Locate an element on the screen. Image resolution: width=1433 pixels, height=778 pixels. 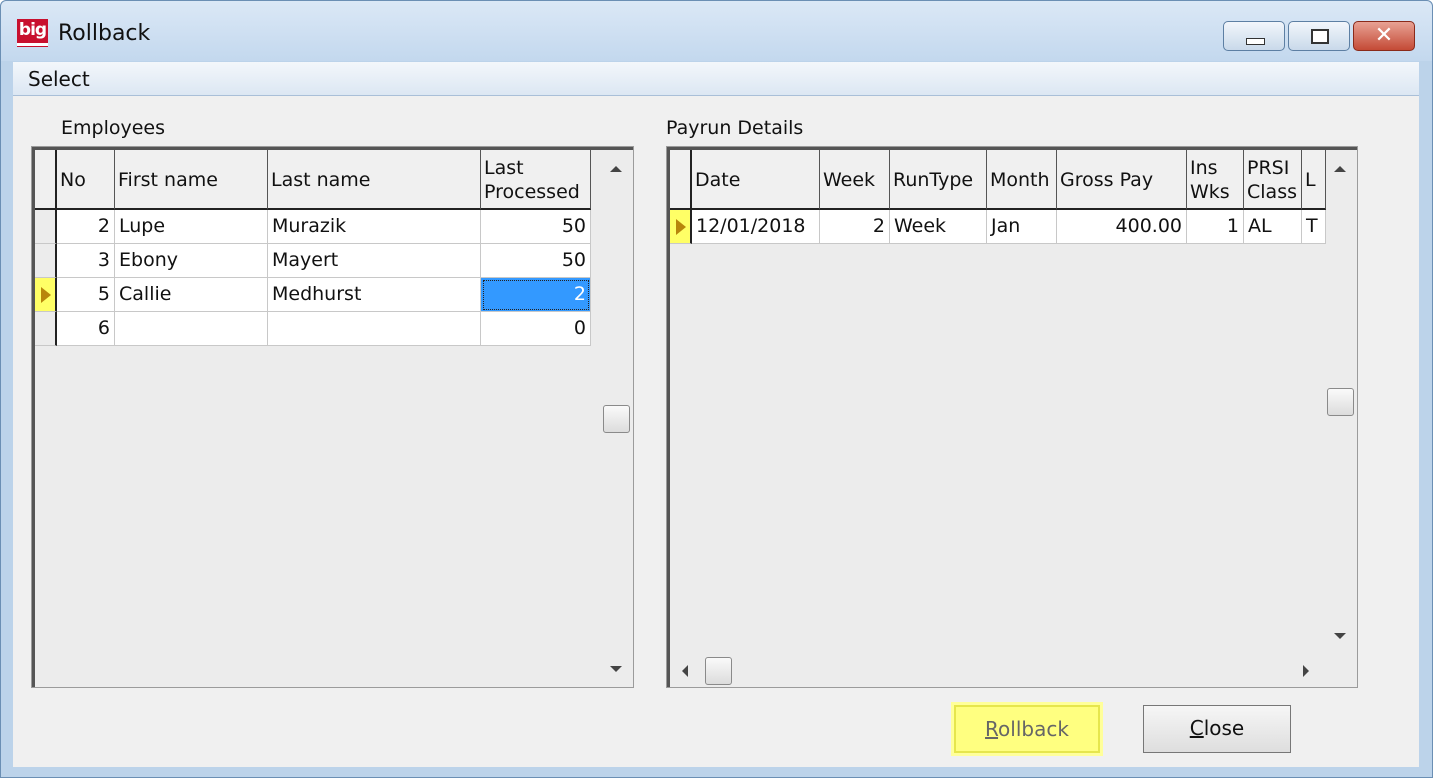
table-cell-runtype: Week is located at coordinates (938, 227).